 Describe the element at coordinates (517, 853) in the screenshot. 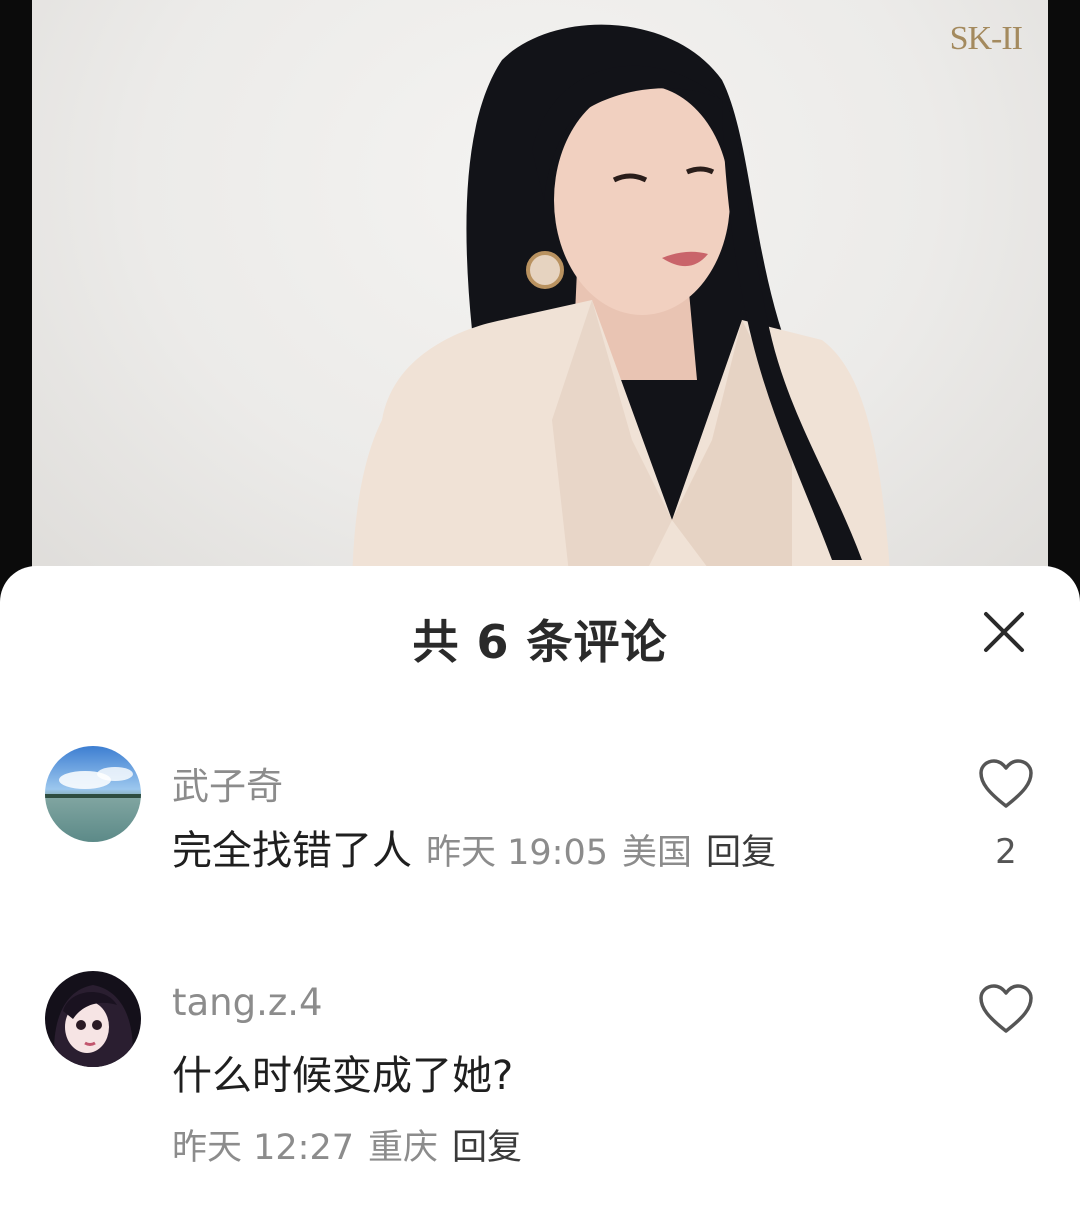

I see `comment-time: 昨天 19:05` at that location.